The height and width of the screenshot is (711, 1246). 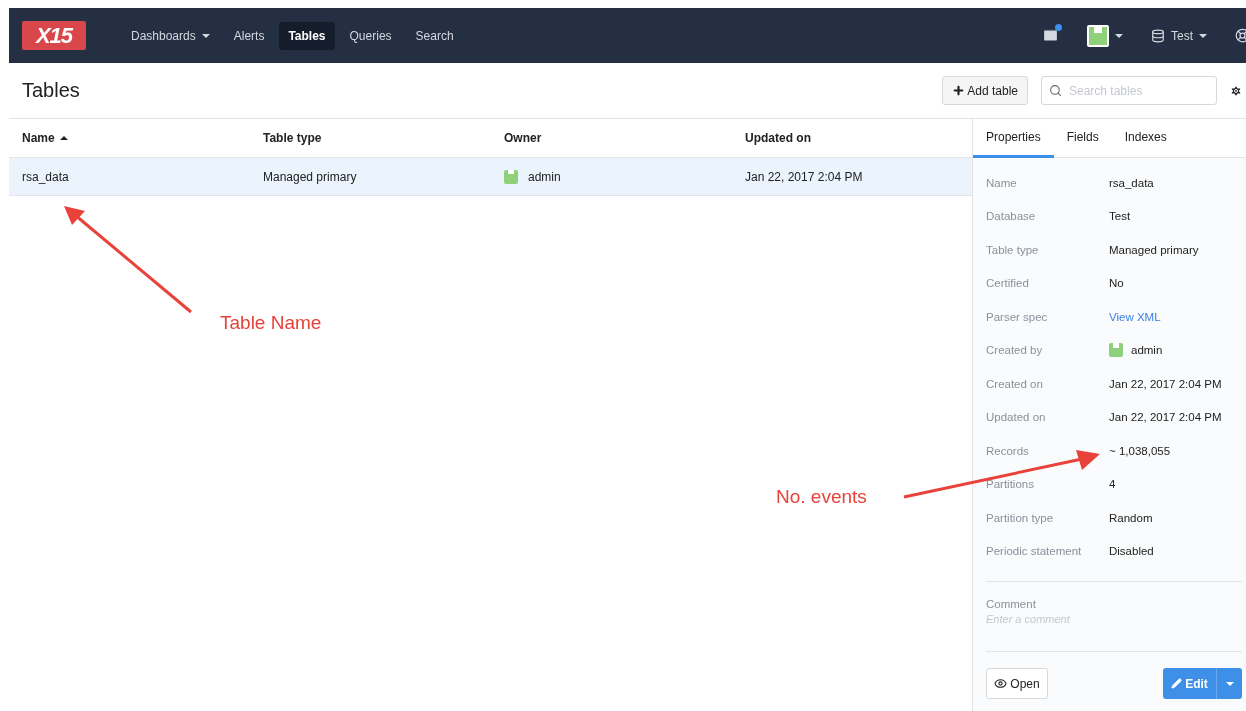 What do you see at coordinates (1008, 450) in the screenshot?
I see `property-label: Records` at bounding box center [1008, 450].